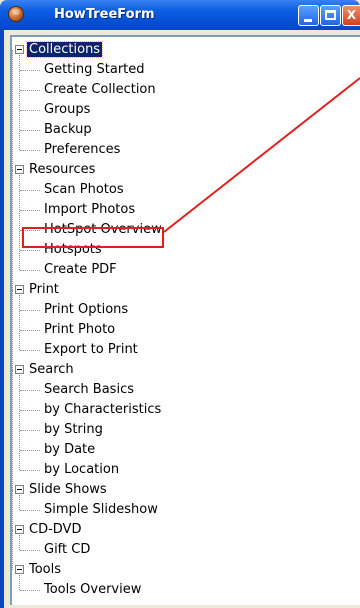 This screenshot has width=360, height=608. I want to click on close-button: X, so click(351, 15).